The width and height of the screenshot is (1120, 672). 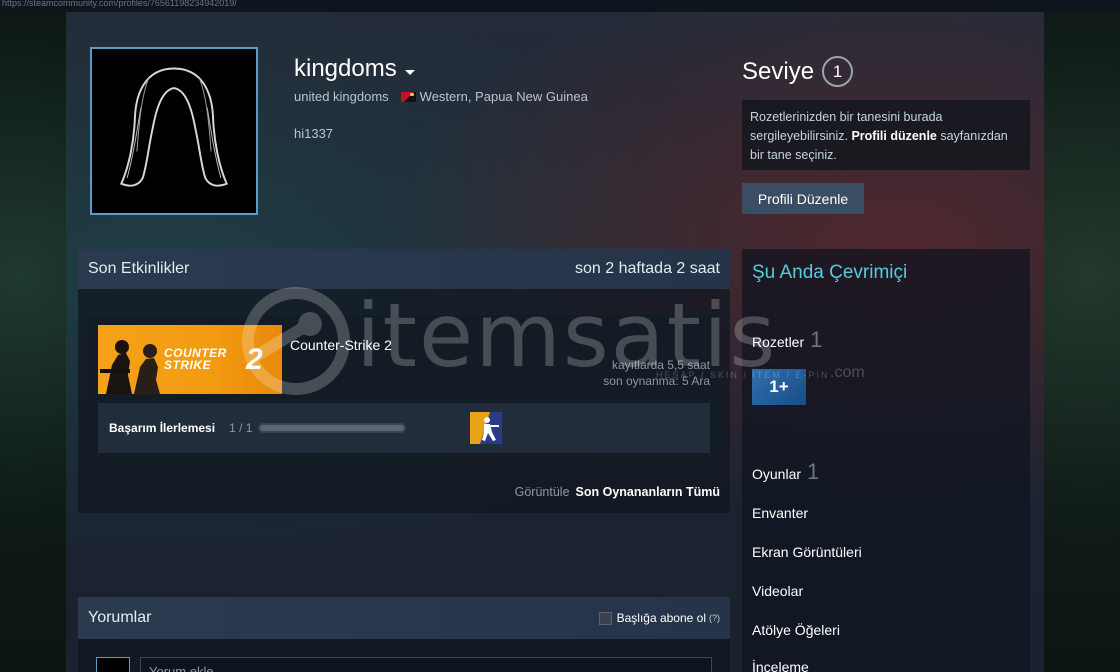 I want to click on view-all-recent: Görüntüle Son Oynananların Tümü, so click(x=617, y=492).